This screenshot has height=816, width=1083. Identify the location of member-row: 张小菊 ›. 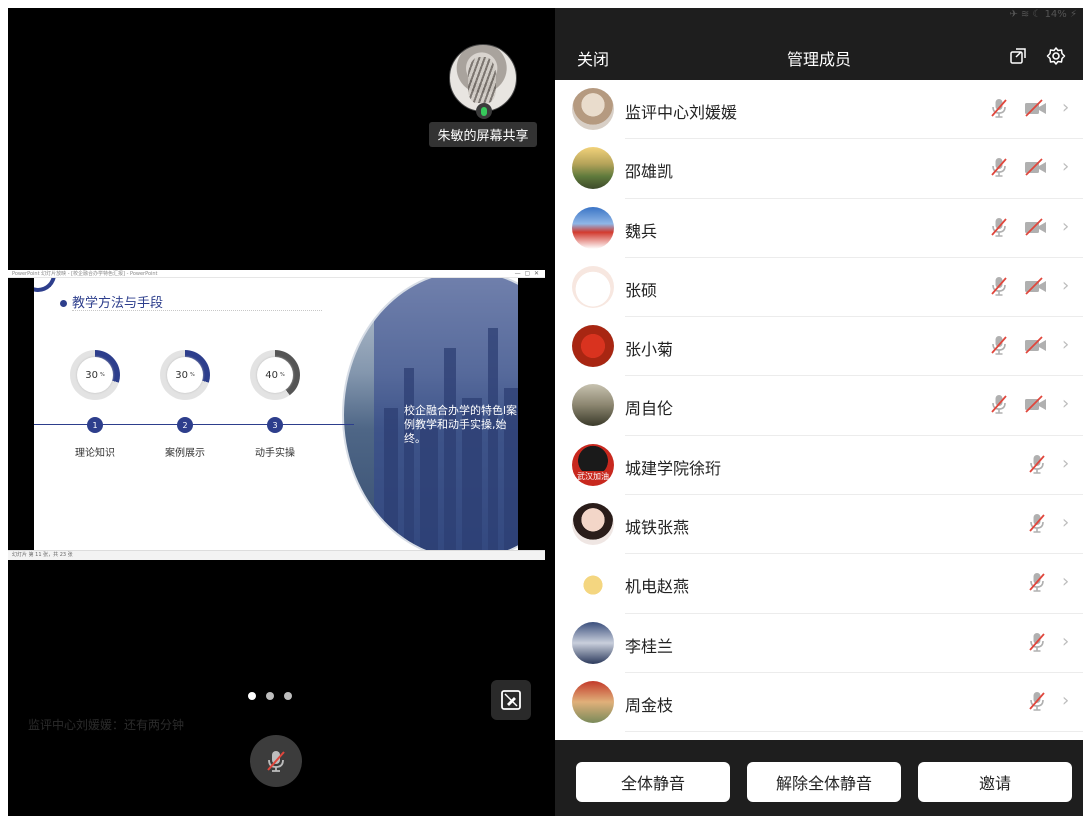
(819, 347).